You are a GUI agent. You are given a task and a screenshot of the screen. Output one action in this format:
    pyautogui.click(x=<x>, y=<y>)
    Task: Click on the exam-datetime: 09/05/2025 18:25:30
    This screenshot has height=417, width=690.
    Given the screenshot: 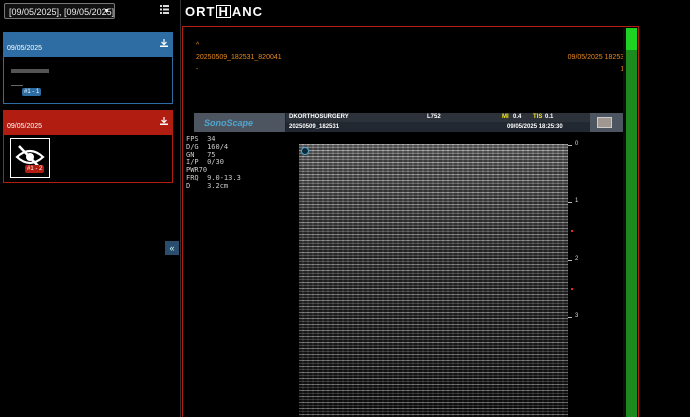 What is the action you would take?
    pyautogui.click(x=535, y=127)
    